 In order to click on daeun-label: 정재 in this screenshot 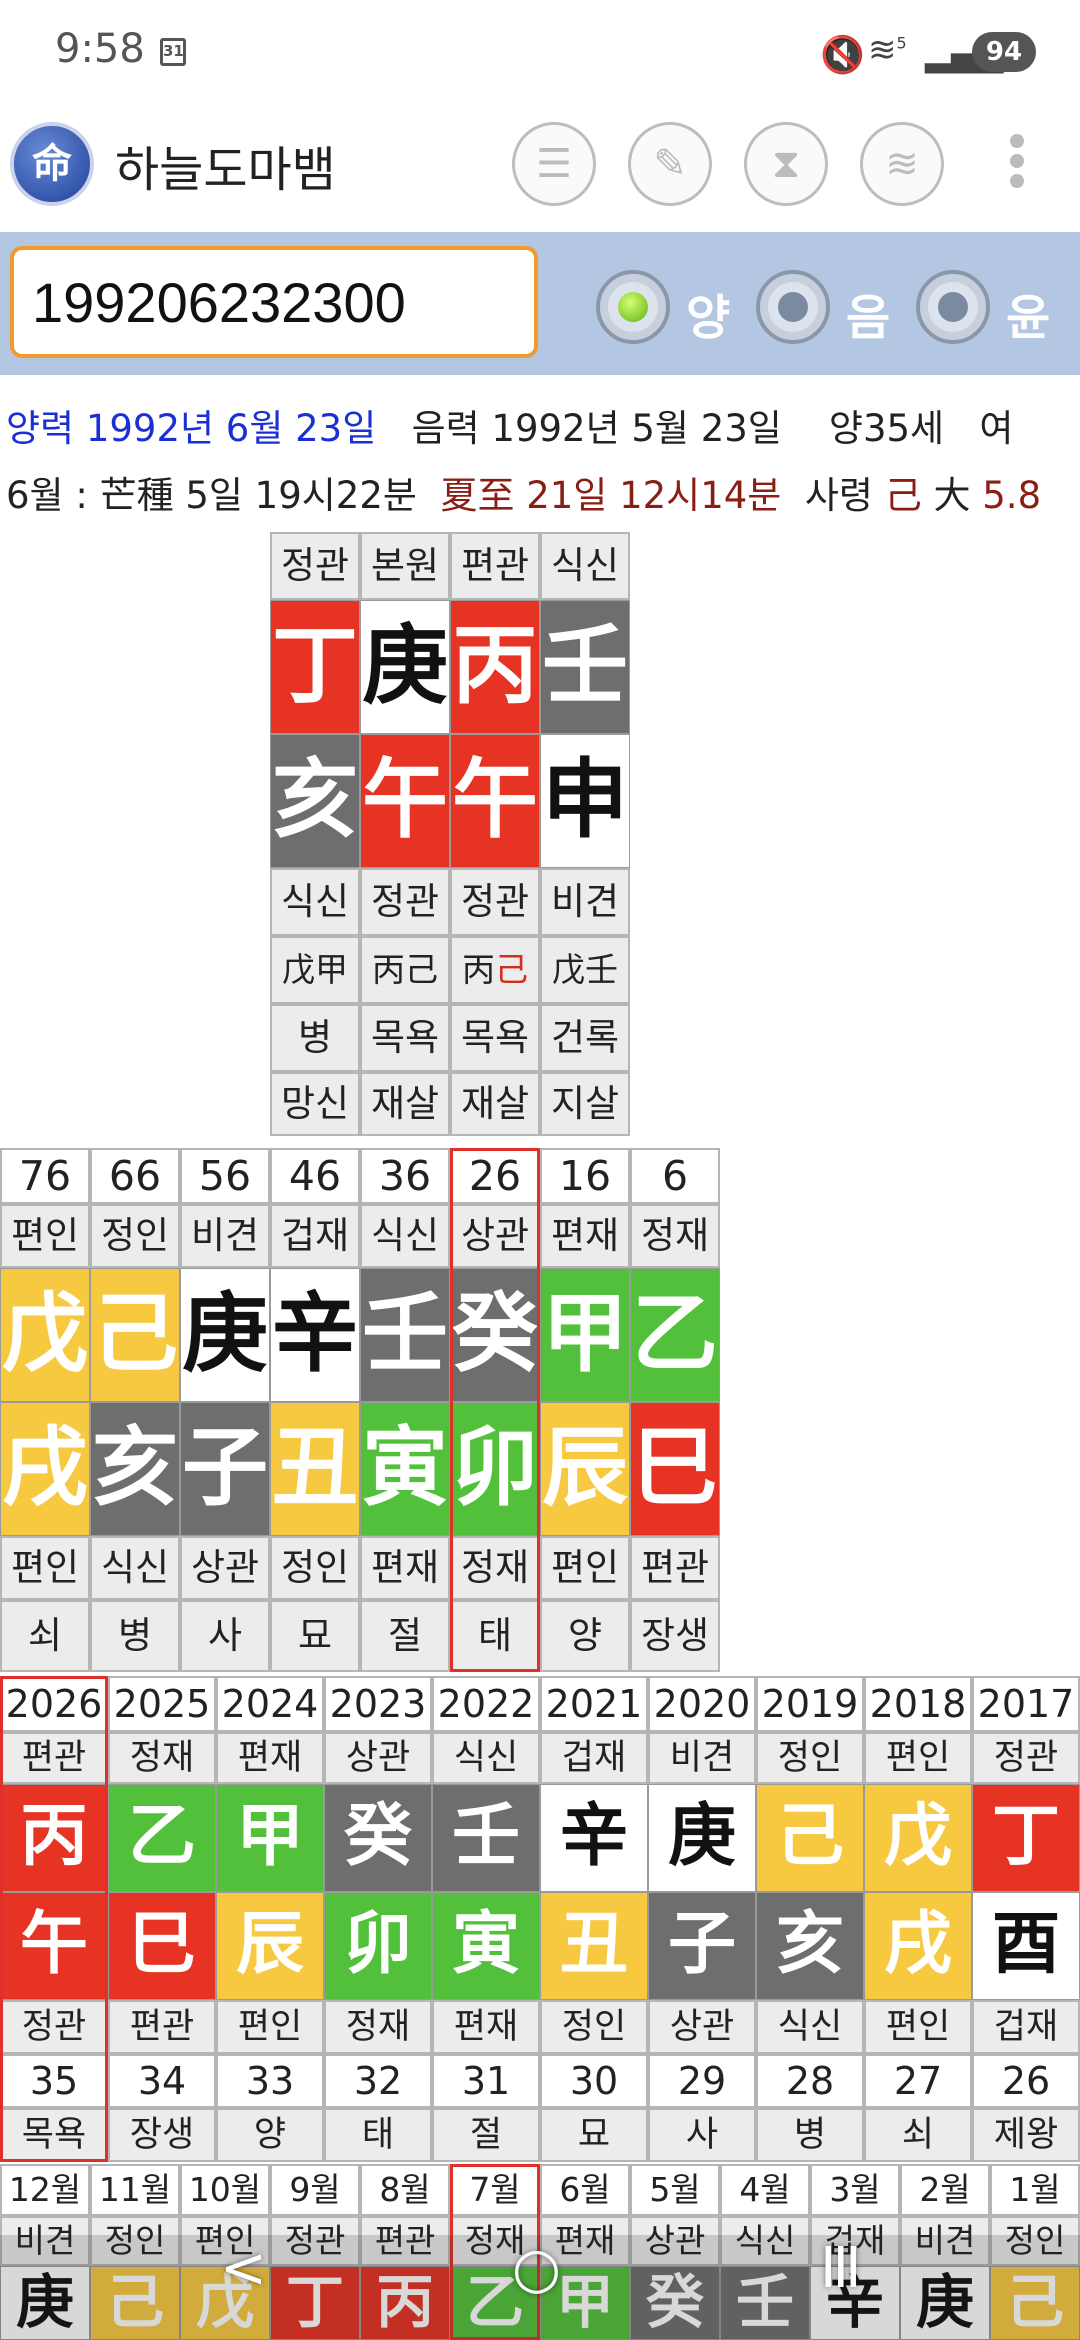, I will do `click(675, 1236)`.